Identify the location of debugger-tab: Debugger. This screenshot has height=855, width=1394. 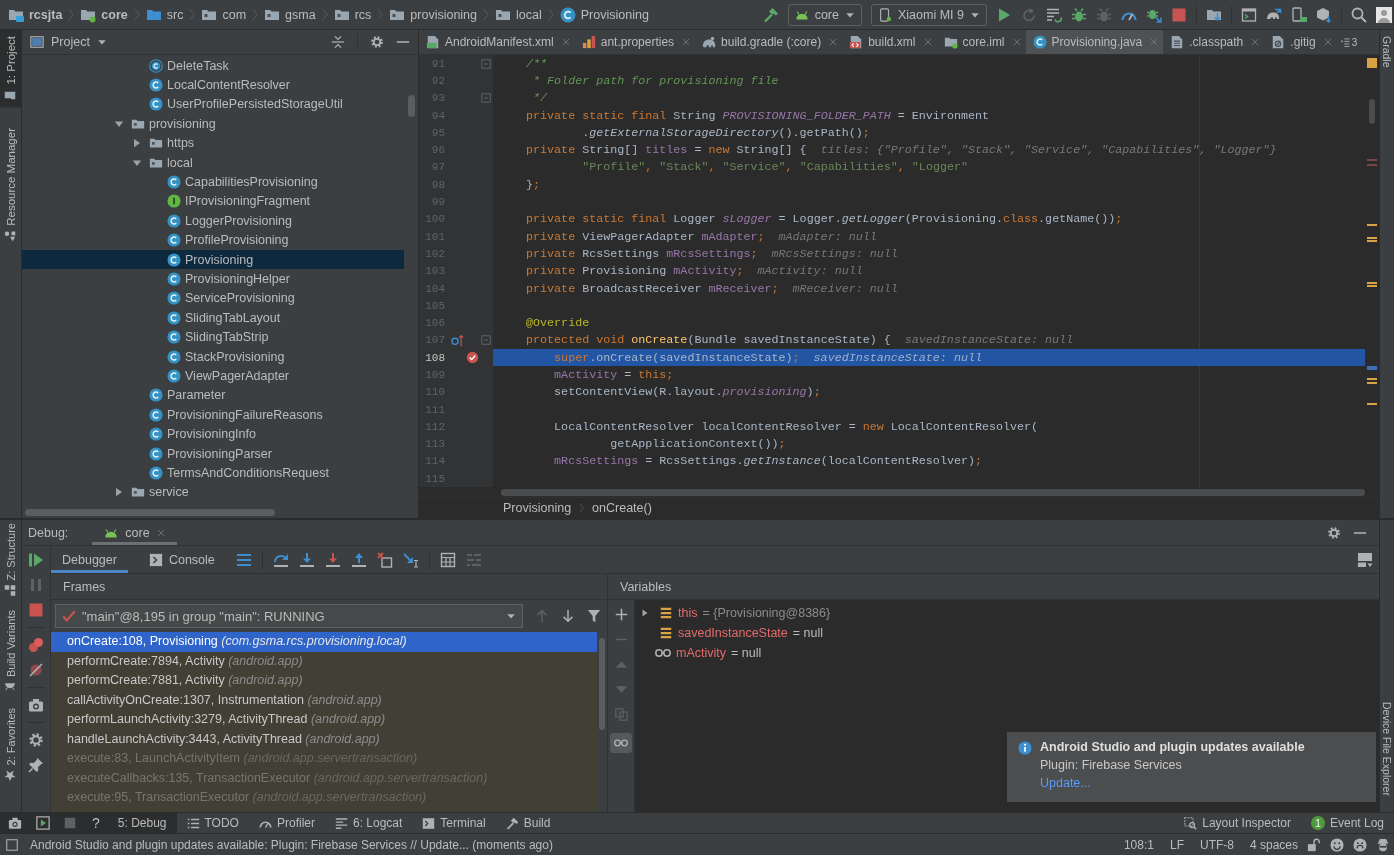
(89, 559).